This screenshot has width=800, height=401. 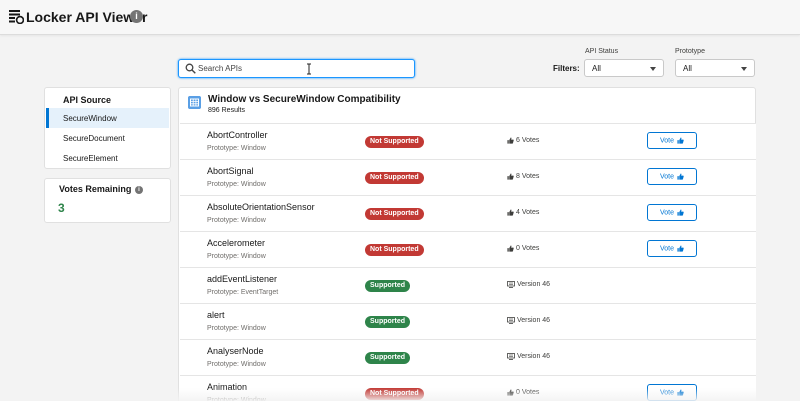 I want to click on api-name: AbsoluteOrientationSensor, so click(x=261, y=207).